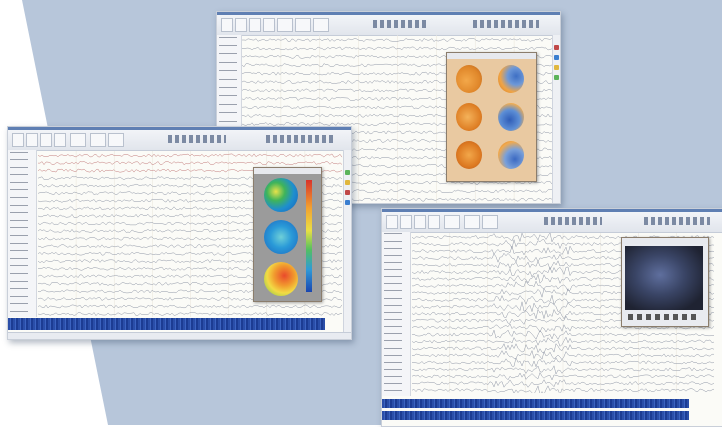 Image resolution: width=722 pixels, height=427 pixels. Describe the element at coordinates (664, 317) in the screenshot. I see `video-controls` at that location.